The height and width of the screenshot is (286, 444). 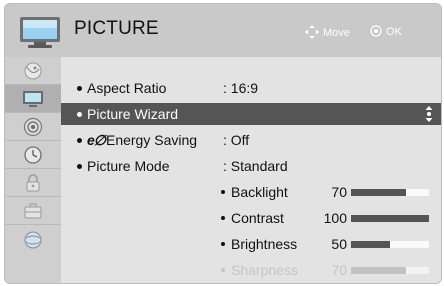 I want to click on clock-time-icon, so click(x=33, y=154).